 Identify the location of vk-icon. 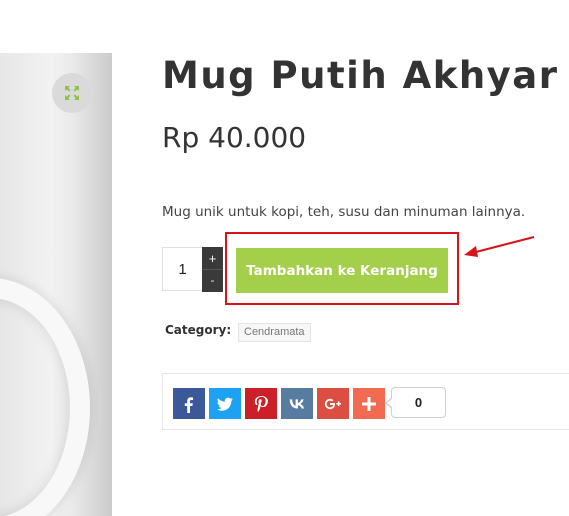
(297, 403).